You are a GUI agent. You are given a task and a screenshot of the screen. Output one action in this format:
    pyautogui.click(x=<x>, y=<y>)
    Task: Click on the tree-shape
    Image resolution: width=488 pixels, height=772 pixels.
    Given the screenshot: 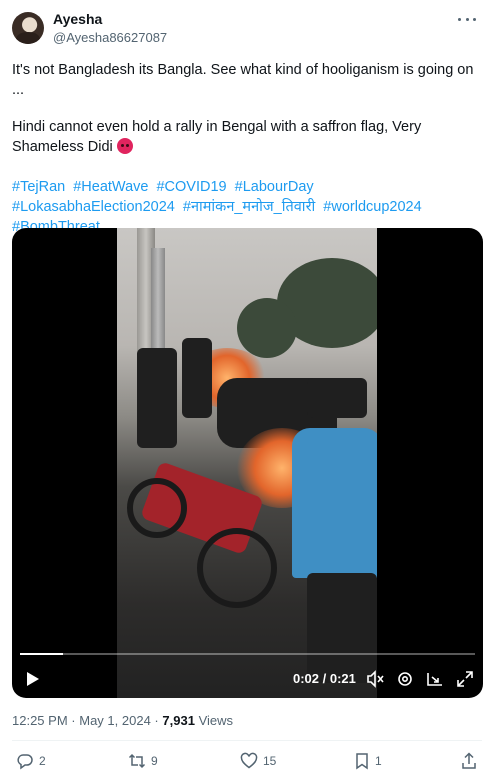 What is the action you would take?
    pyautogui.click(x=267, y=328)
    